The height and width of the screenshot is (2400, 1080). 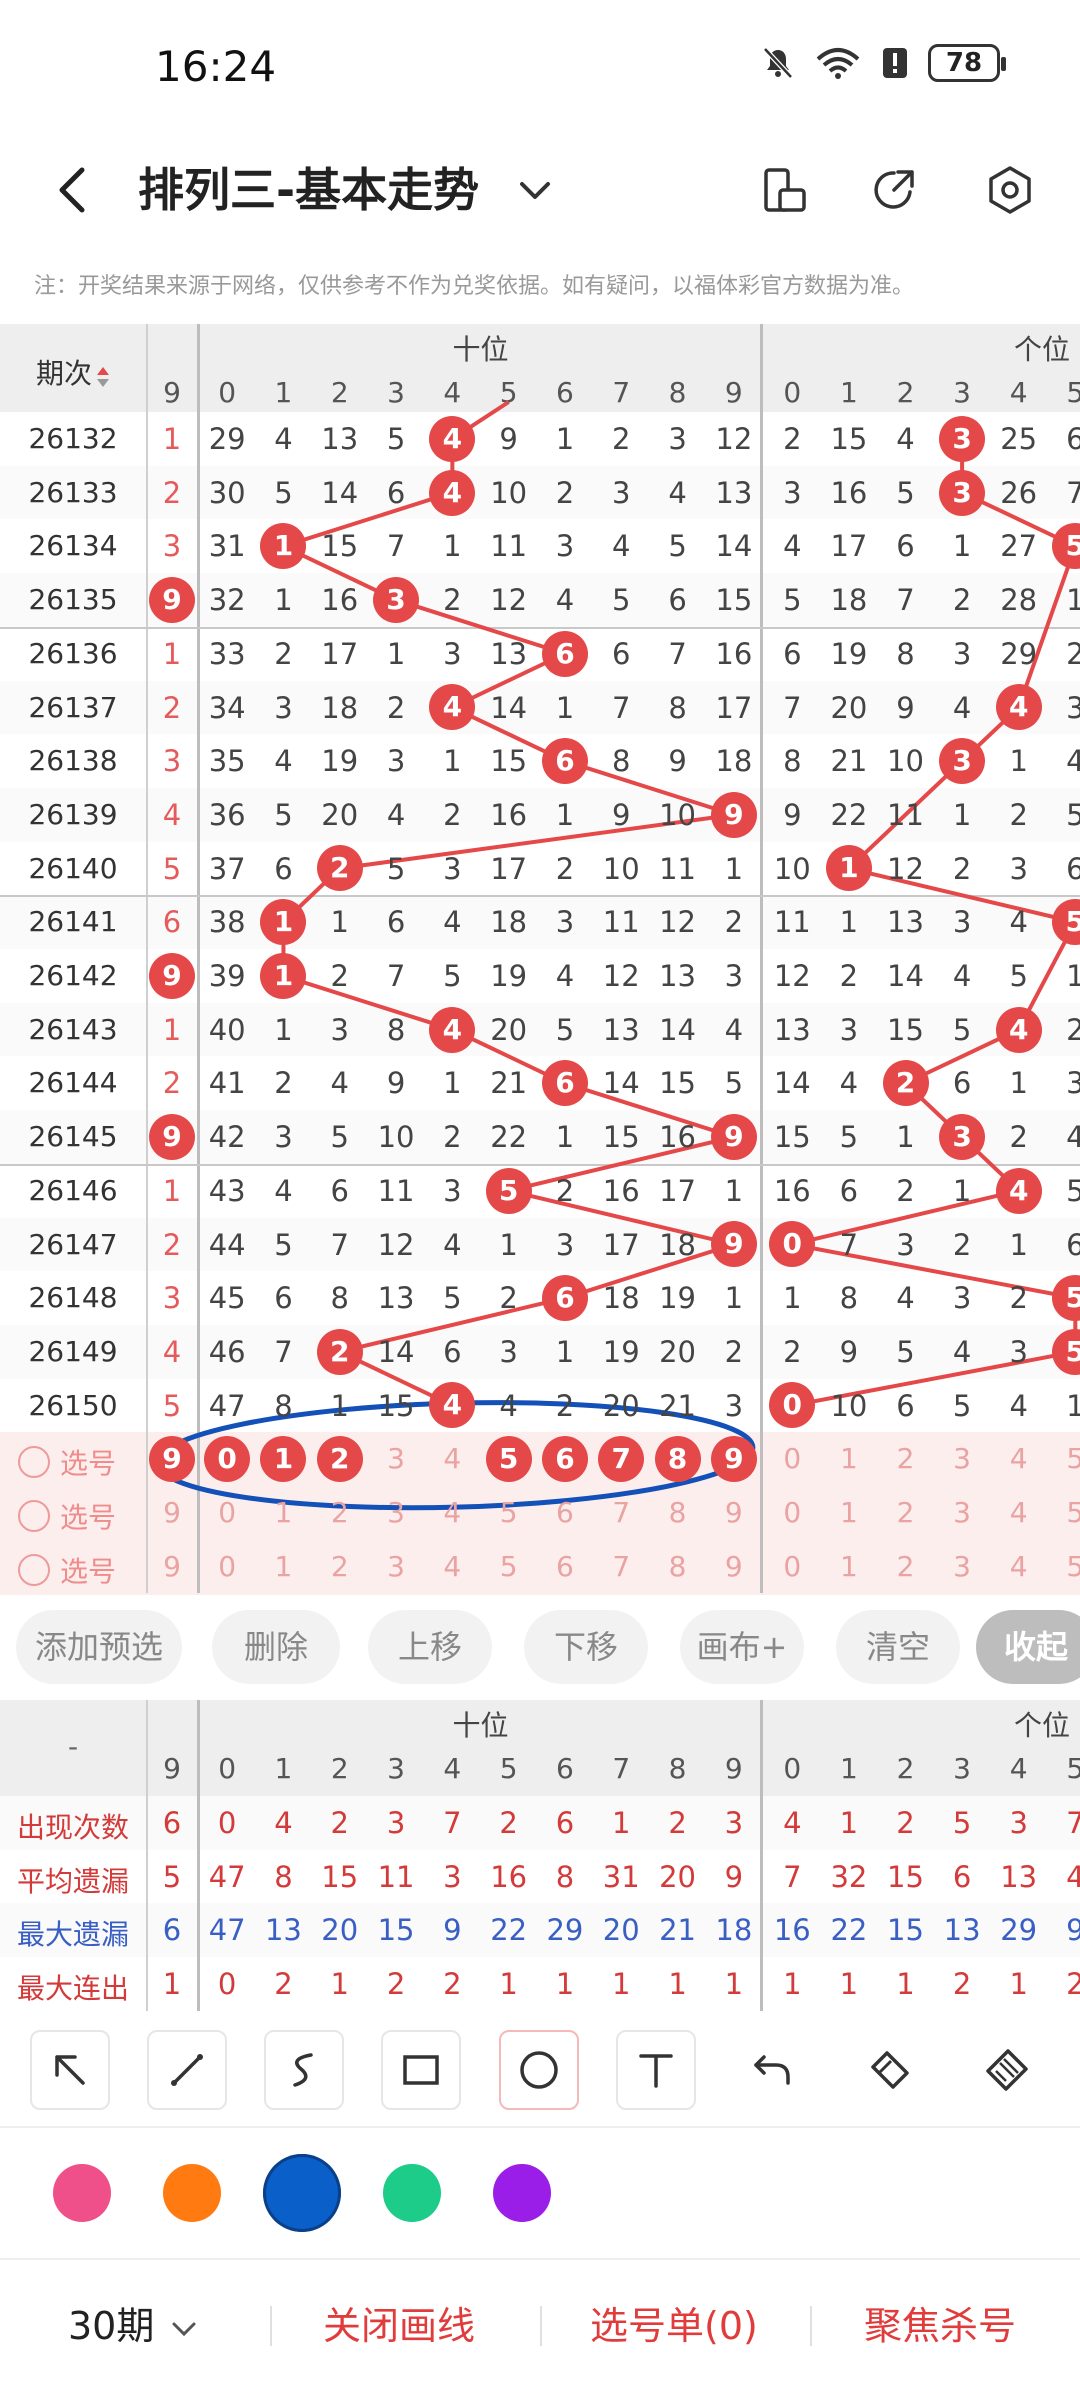 I want to click on add-preselect-button: 添加预选, so click(x=99, y=1647).